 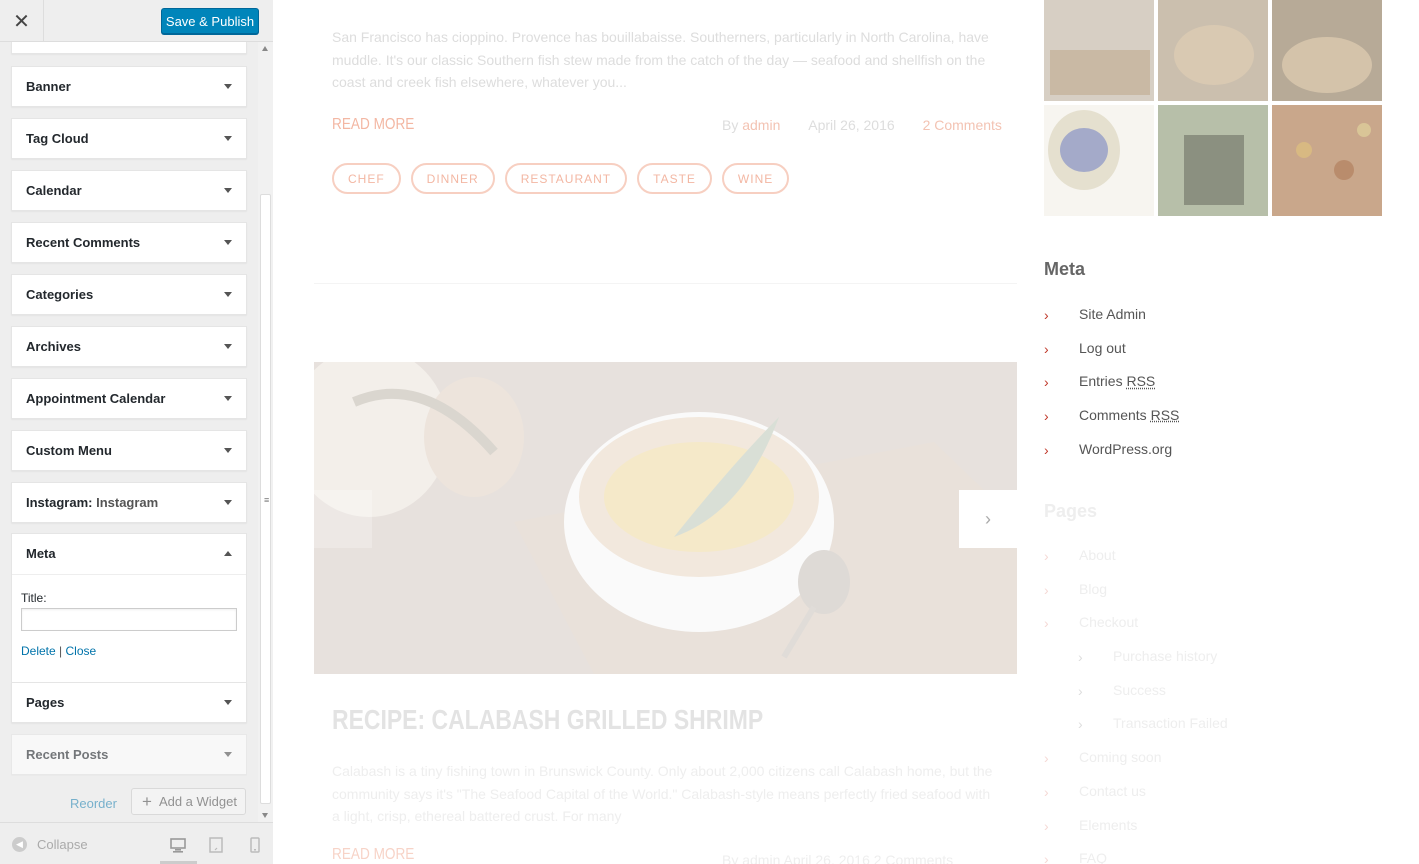 What do you see at coordinates (216, 845) in the screenshot?
I see `tablet-icon` at bounding box center [216, 845].